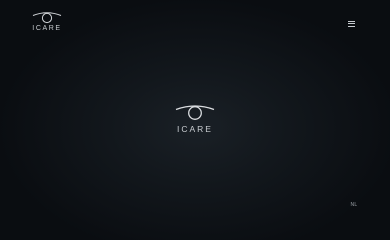  Describe the element at coordinates (47, 28) in the screenshot. I see `header-logo-text: ICARE` at that location.